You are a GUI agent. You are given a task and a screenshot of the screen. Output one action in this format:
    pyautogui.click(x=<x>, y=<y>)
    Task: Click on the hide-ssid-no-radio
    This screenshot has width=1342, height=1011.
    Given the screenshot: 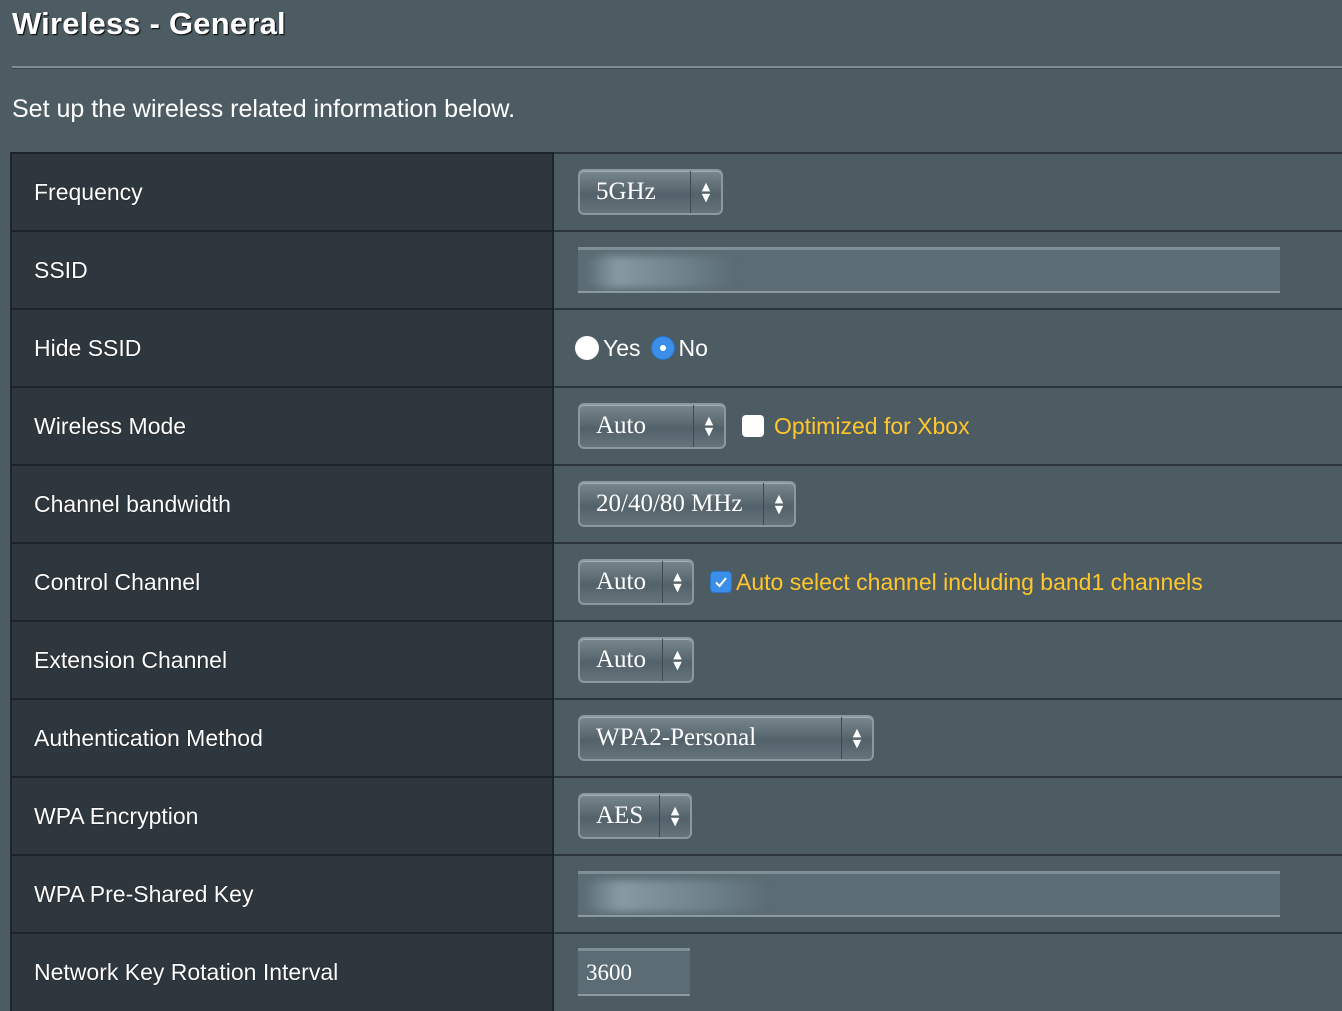 What is the action you would take?
    pyautogui.click(x=662, y=348)
    